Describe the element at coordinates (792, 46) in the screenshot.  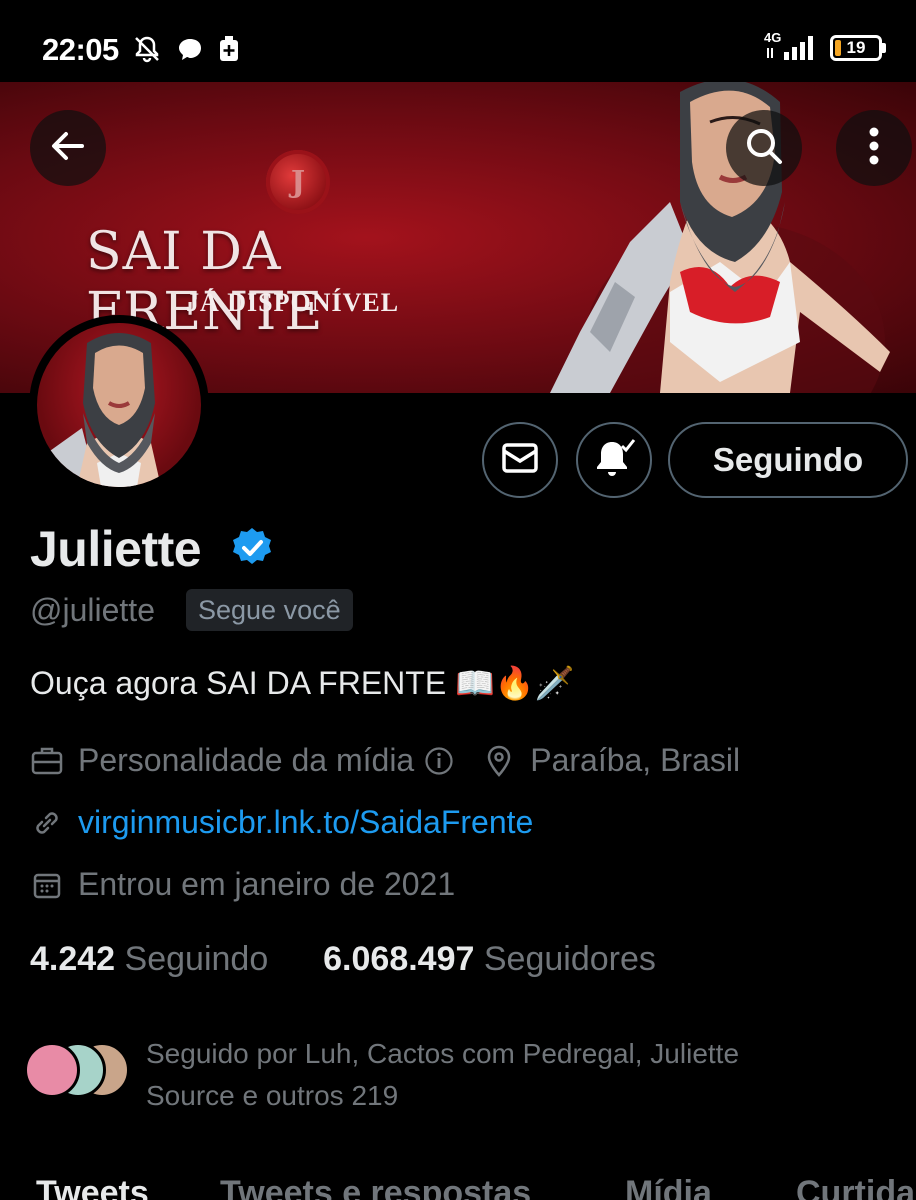
I see `signal-icon: 4G` at that location.